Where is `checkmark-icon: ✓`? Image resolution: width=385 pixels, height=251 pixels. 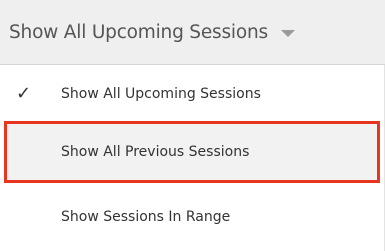
checkmark-icon: ✓ is located at coordinates (24, 93).